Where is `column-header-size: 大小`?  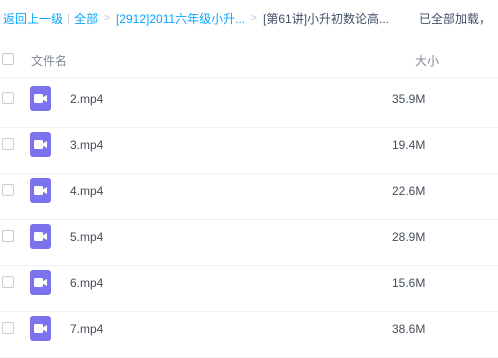 column-header-size: 大小 is located at coordinates (427, 60).